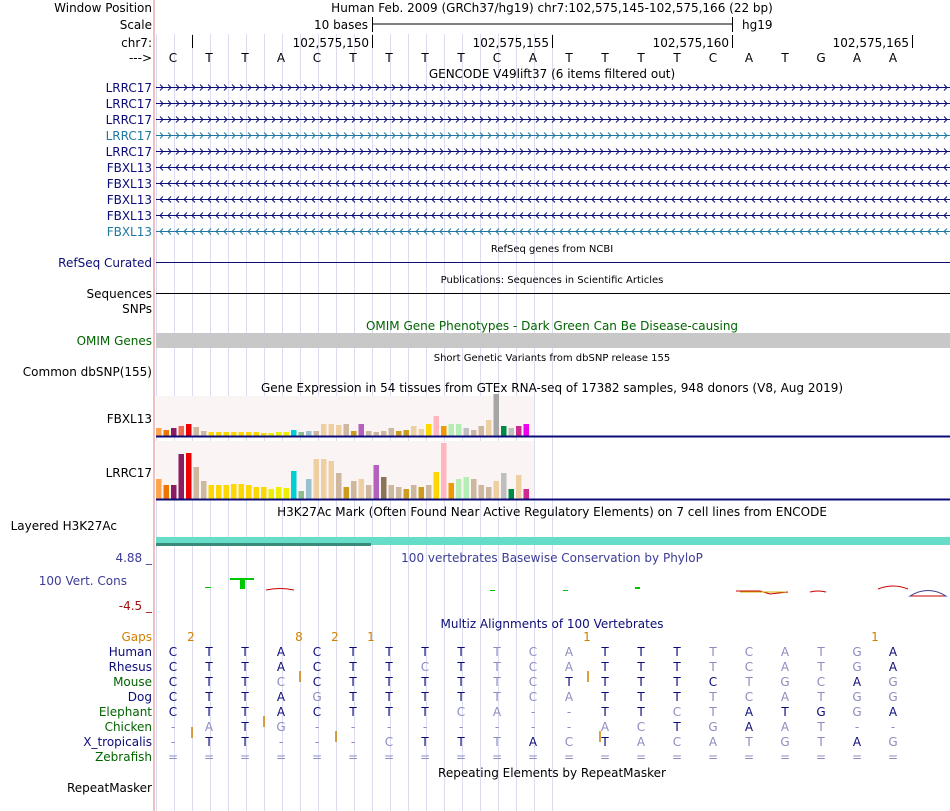  I want to click on gtex-label-lrrc17: LRRC17, so click(129, 473).